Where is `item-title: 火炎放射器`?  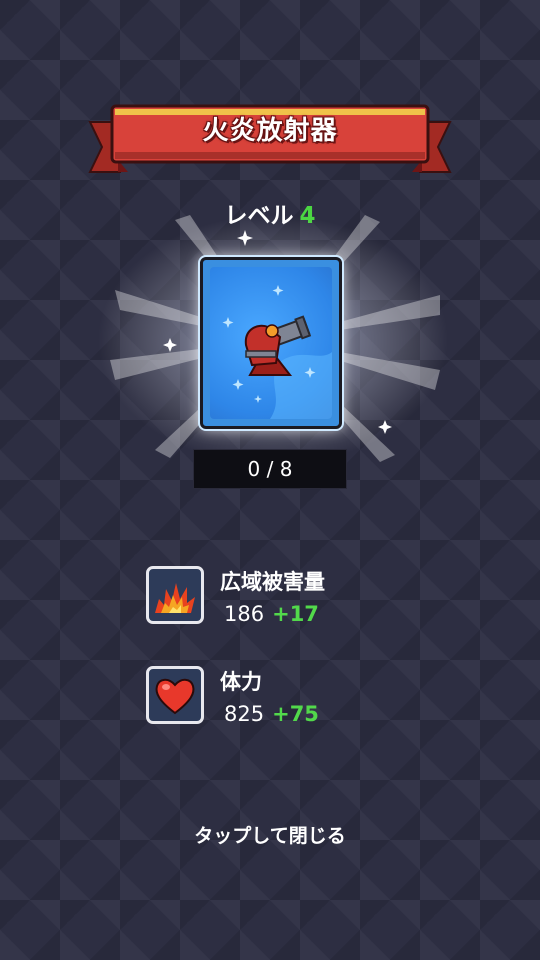
item-title: 火炎放射器 is located at coordinates (270, 131).